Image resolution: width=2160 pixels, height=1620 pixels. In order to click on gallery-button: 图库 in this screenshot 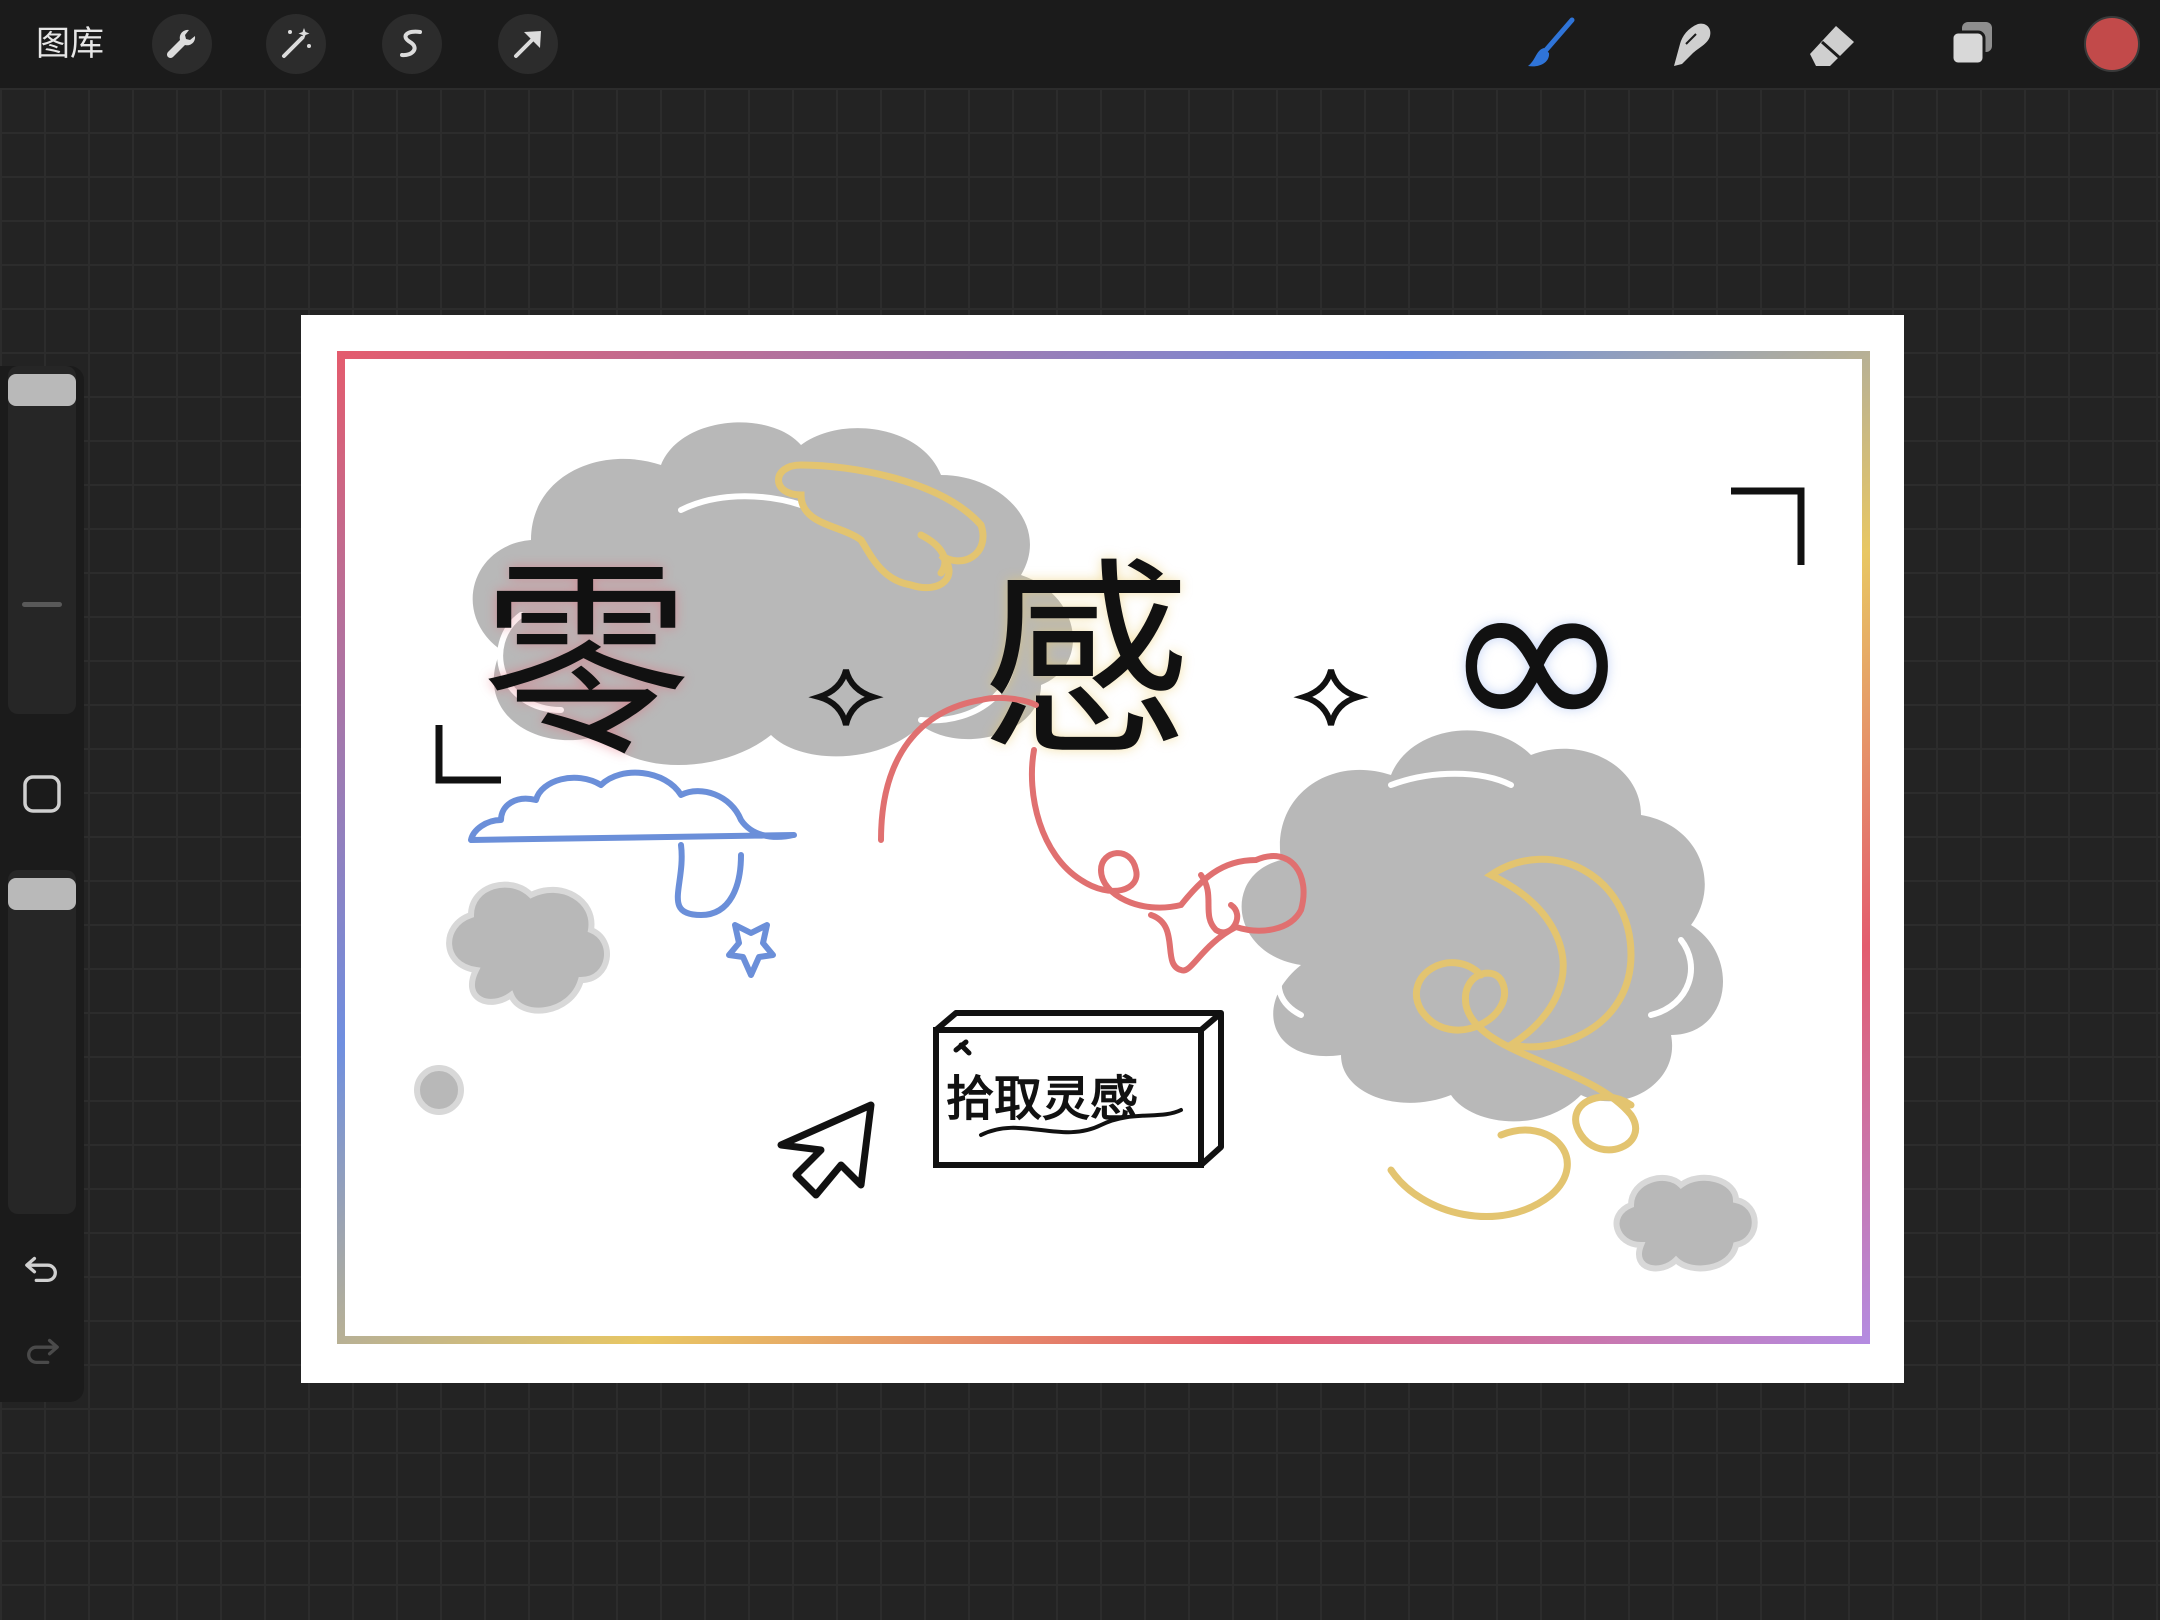, I will do `click(70, 44)`.